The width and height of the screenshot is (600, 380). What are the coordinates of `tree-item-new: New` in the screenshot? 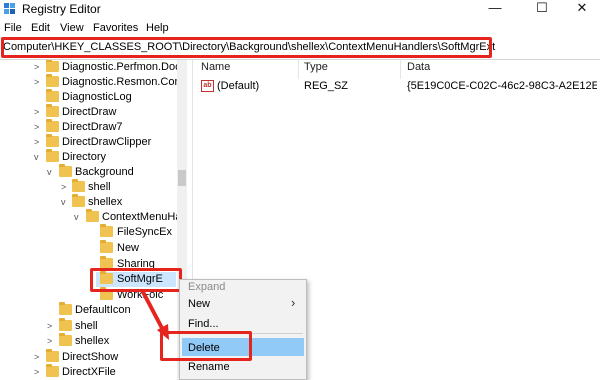 It's located at (90, 248).